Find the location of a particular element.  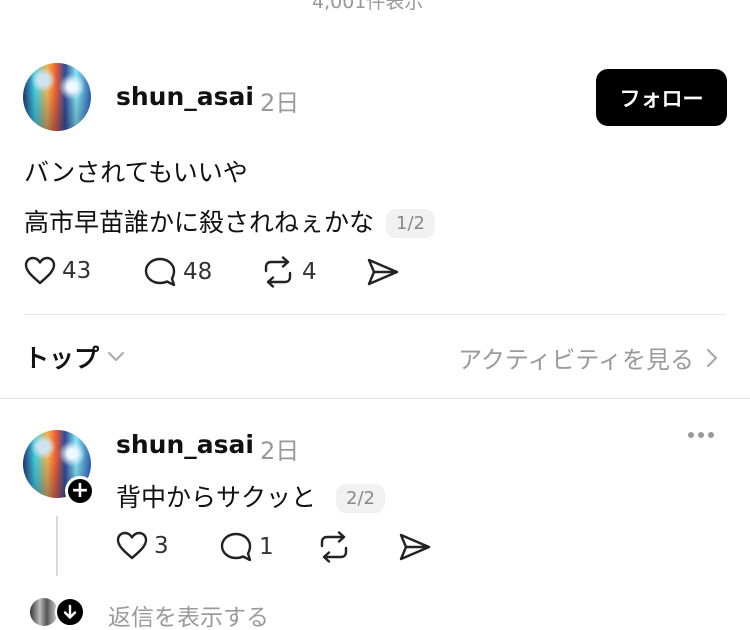

sort-dropdown: トップ is located at coordinates (74, 357).